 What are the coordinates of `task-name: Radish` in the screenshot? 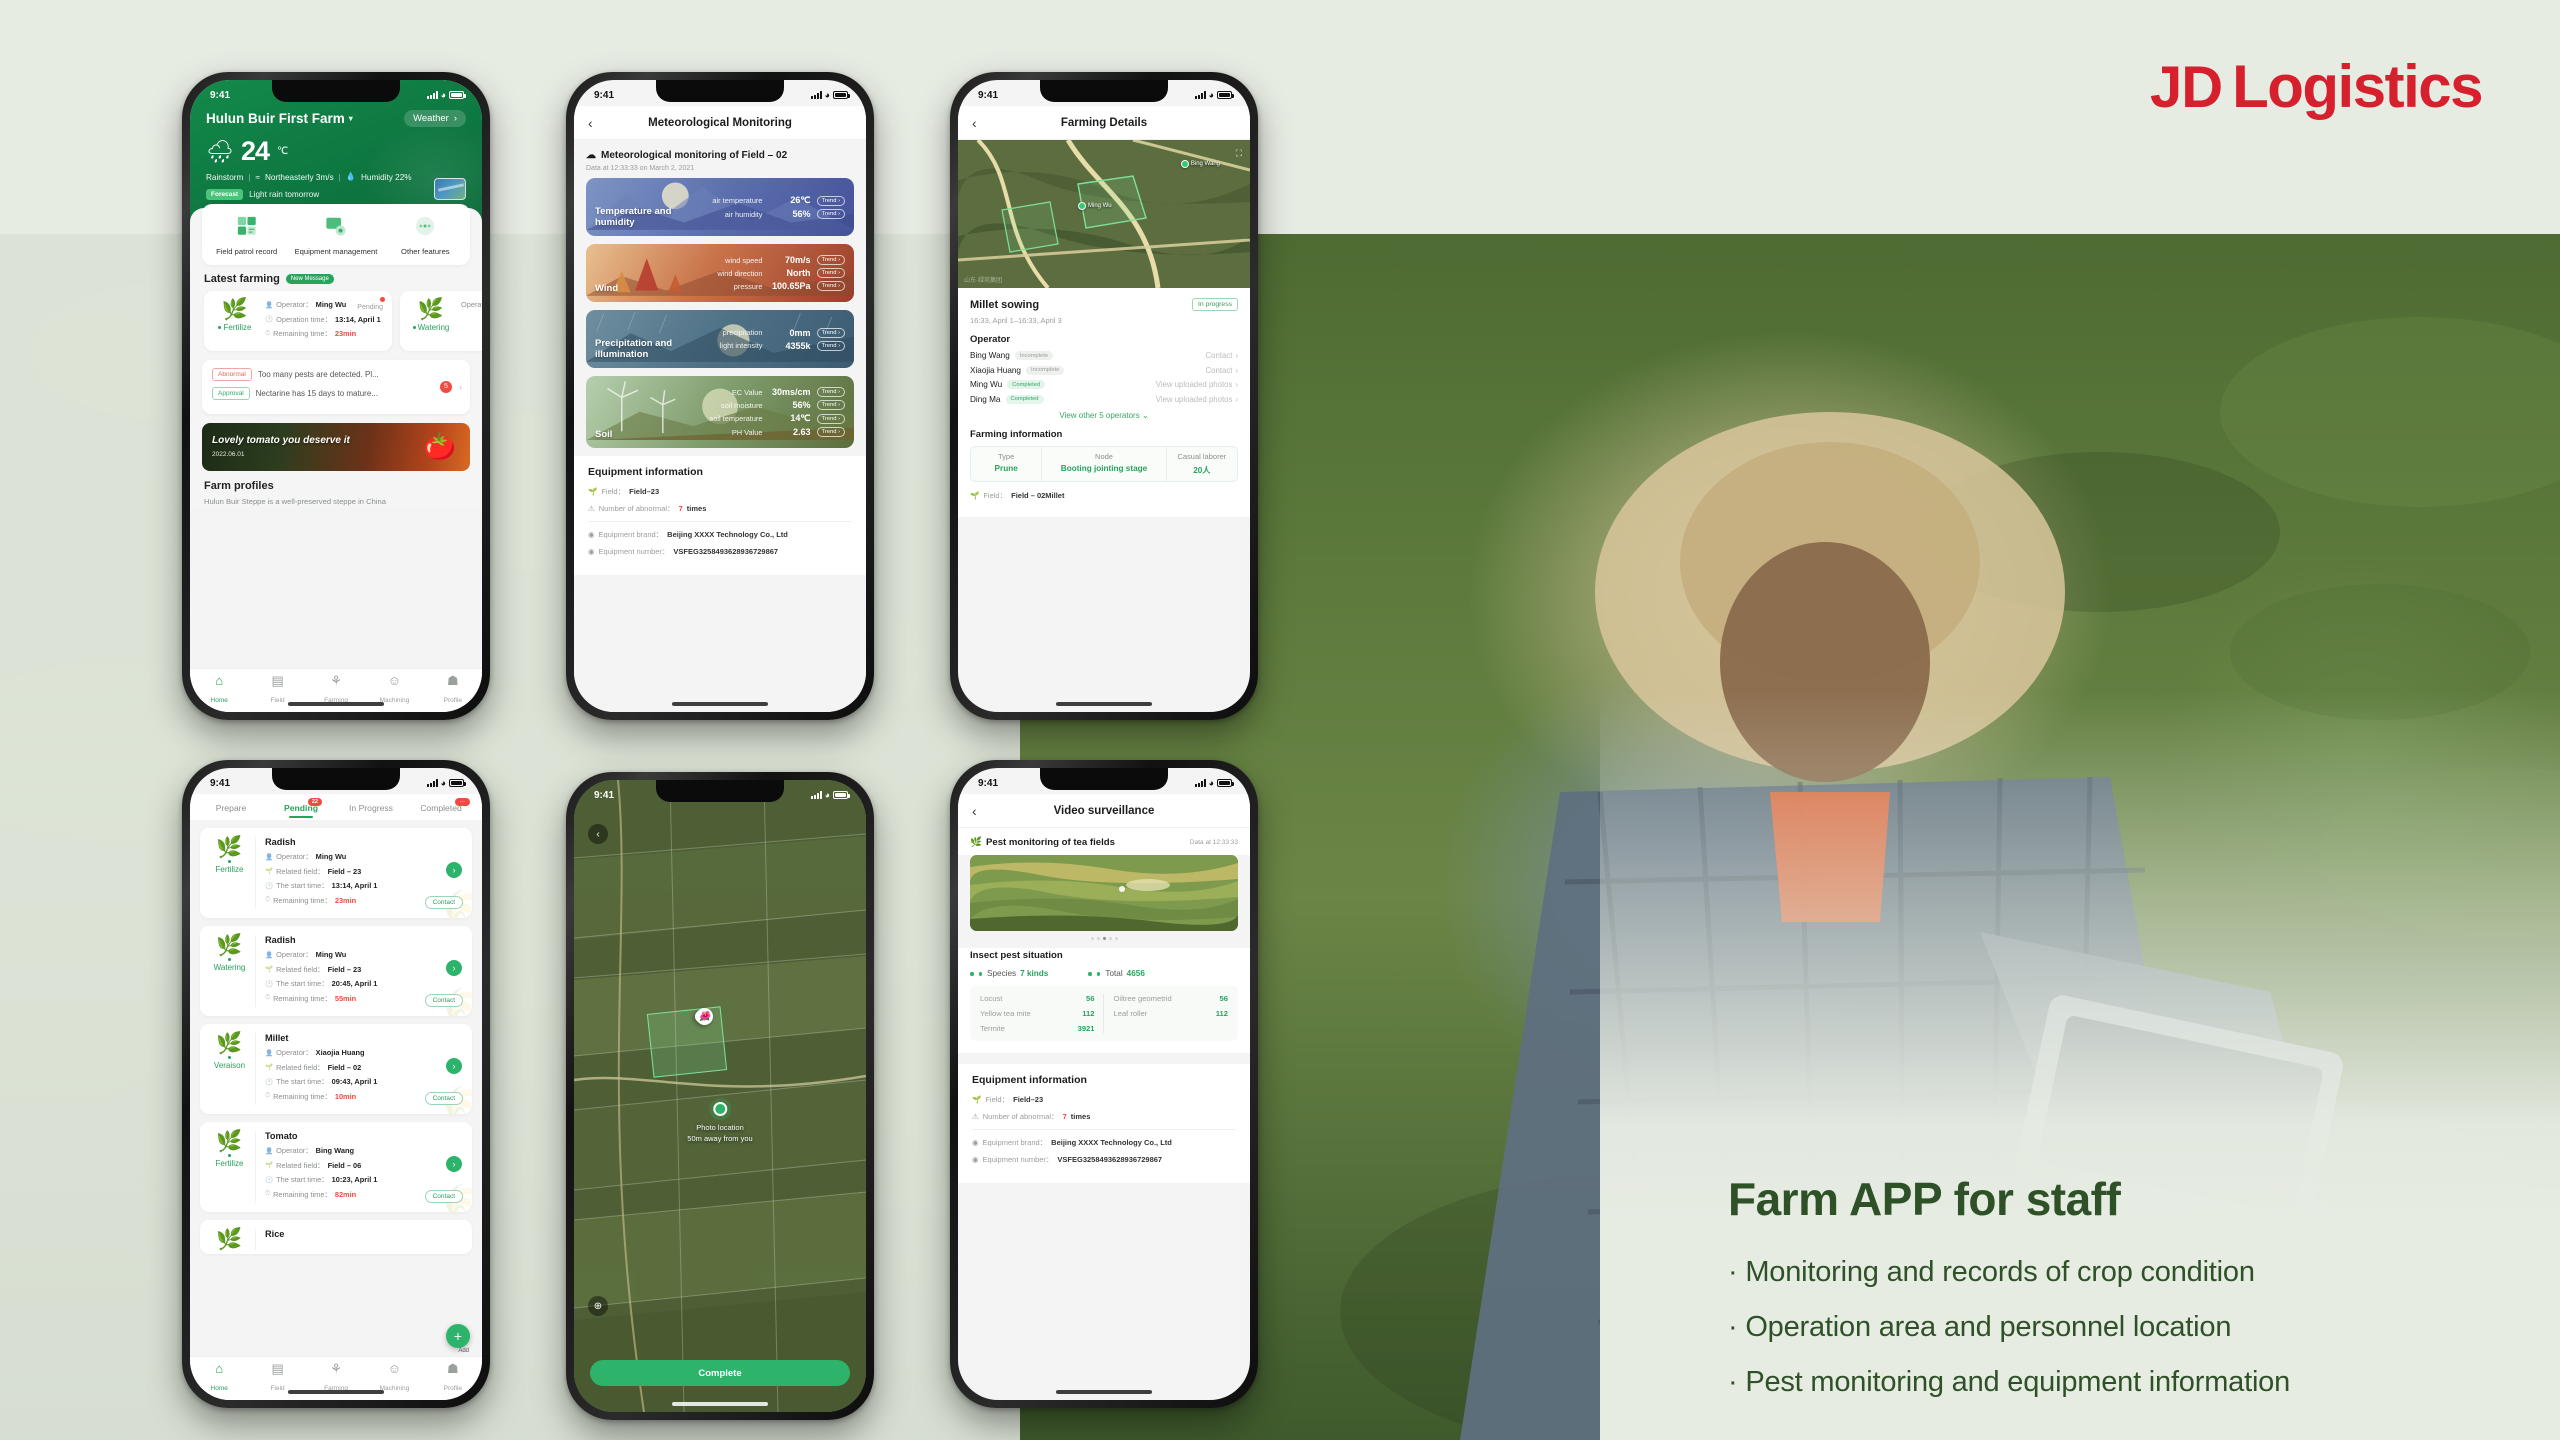 It's located at (280, 940).